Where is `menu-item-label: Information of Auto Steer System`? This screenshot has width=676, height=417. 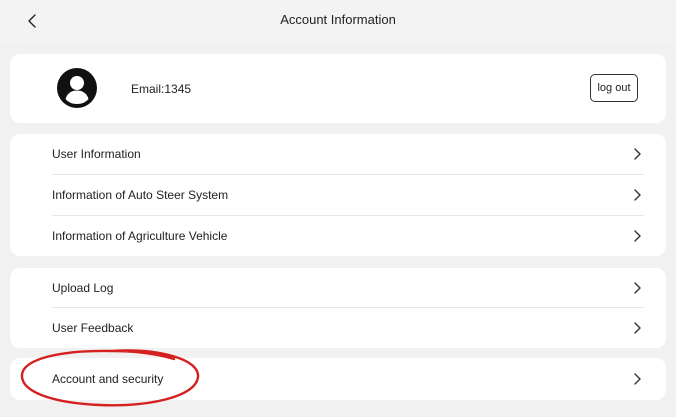 menu-item-label: Information of Auto Steer System is located at coordinates (140, 195).